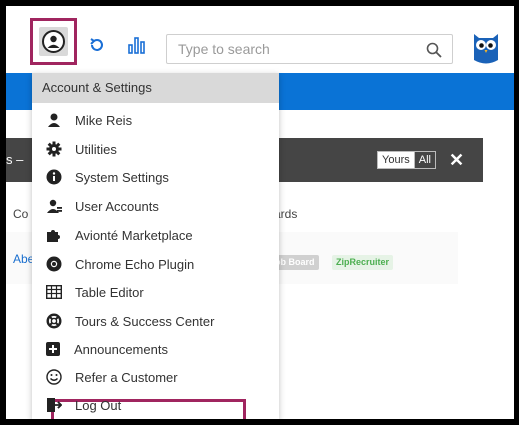 This screenshot has width=519, height=425. I want to click on search-box, so click(309, 49).